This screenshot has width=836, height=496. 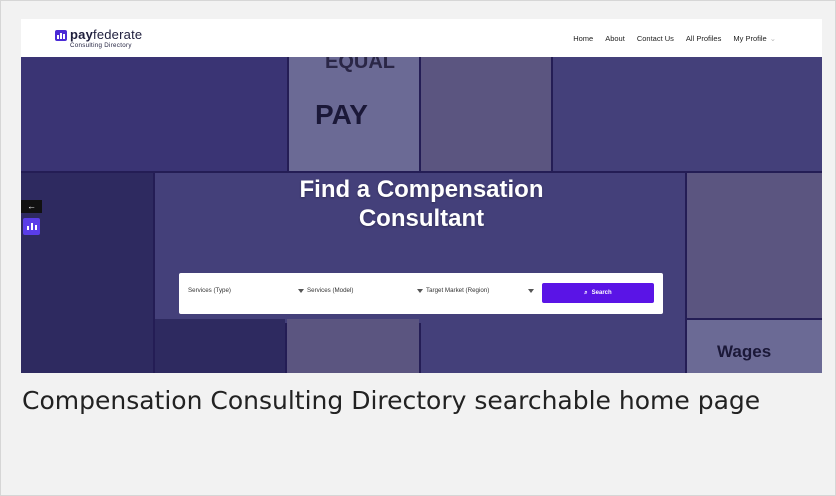 I want to click on nav-home: Home, so click(x=583, y=38).